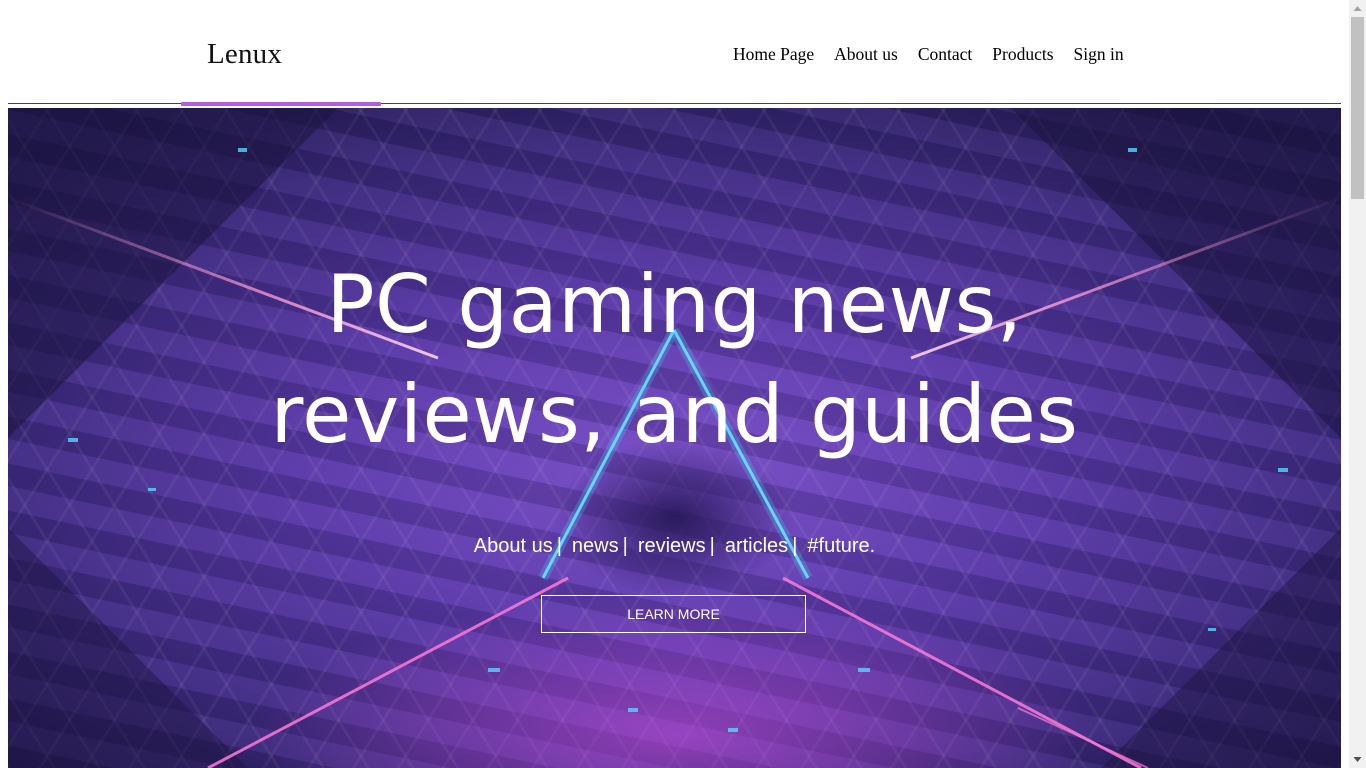 This screenshot has width=1366, height=768. What do you see at coordinates (673, 614) in the screenshot?
I see `learn-more-button: LEARN MORE` at bounding box center [673, 614].